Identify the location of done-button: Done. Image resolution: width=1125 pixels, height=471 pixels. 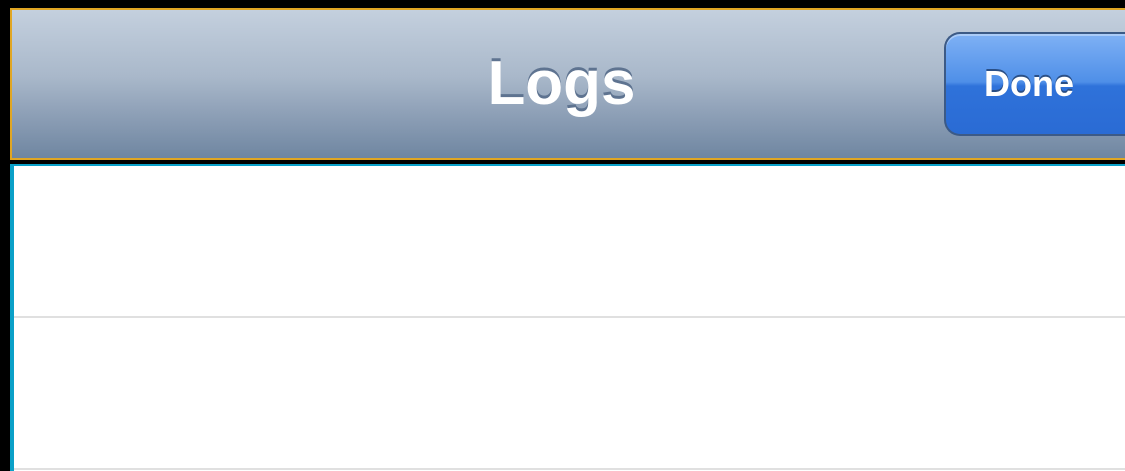
(1034, 84).